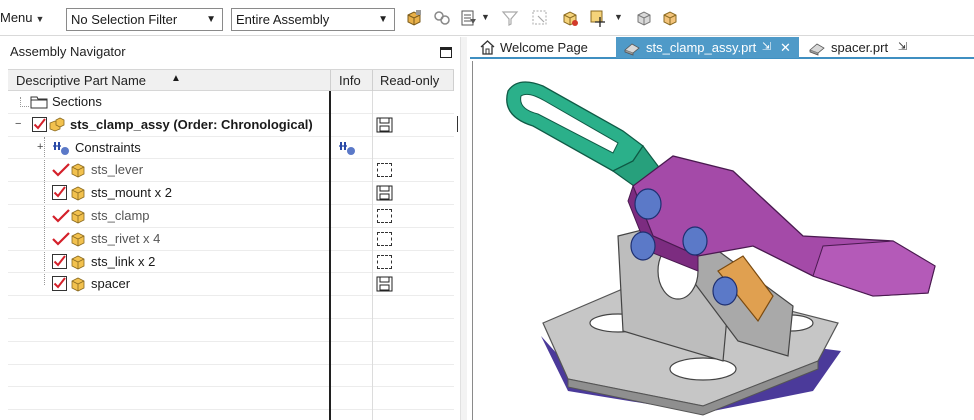  Describe the element at coordinates (510, 18) in the screenshot. I see `filter-funnel-icon` at that location.